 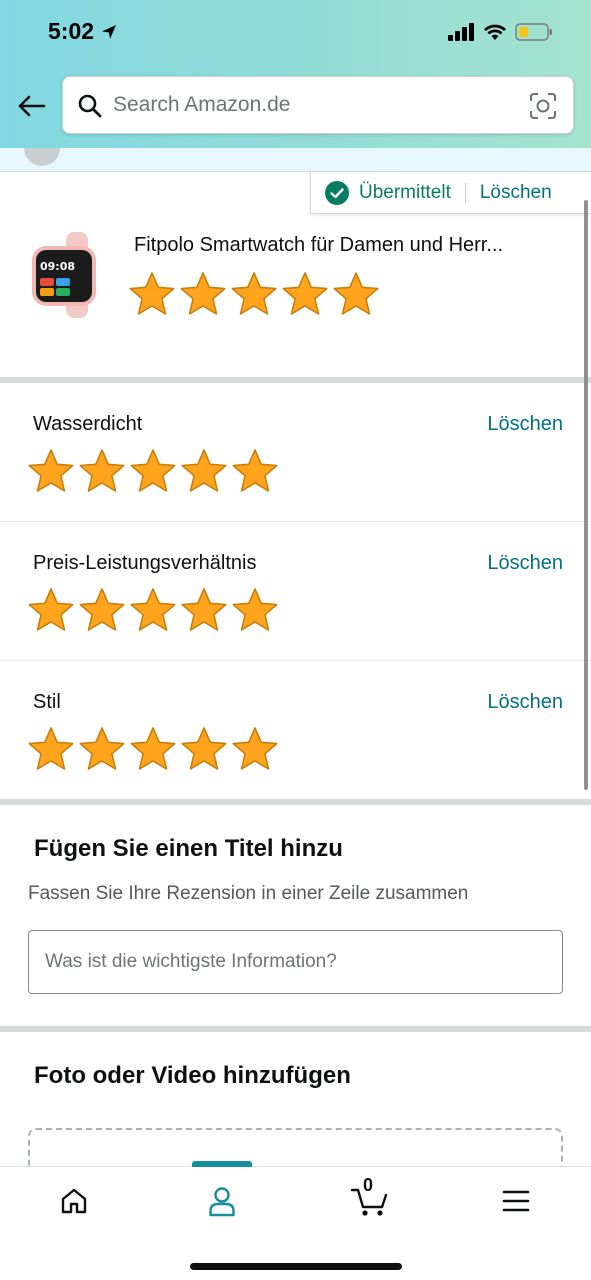 I want to click on product-image: 09:08, so click(x=64, y=275).